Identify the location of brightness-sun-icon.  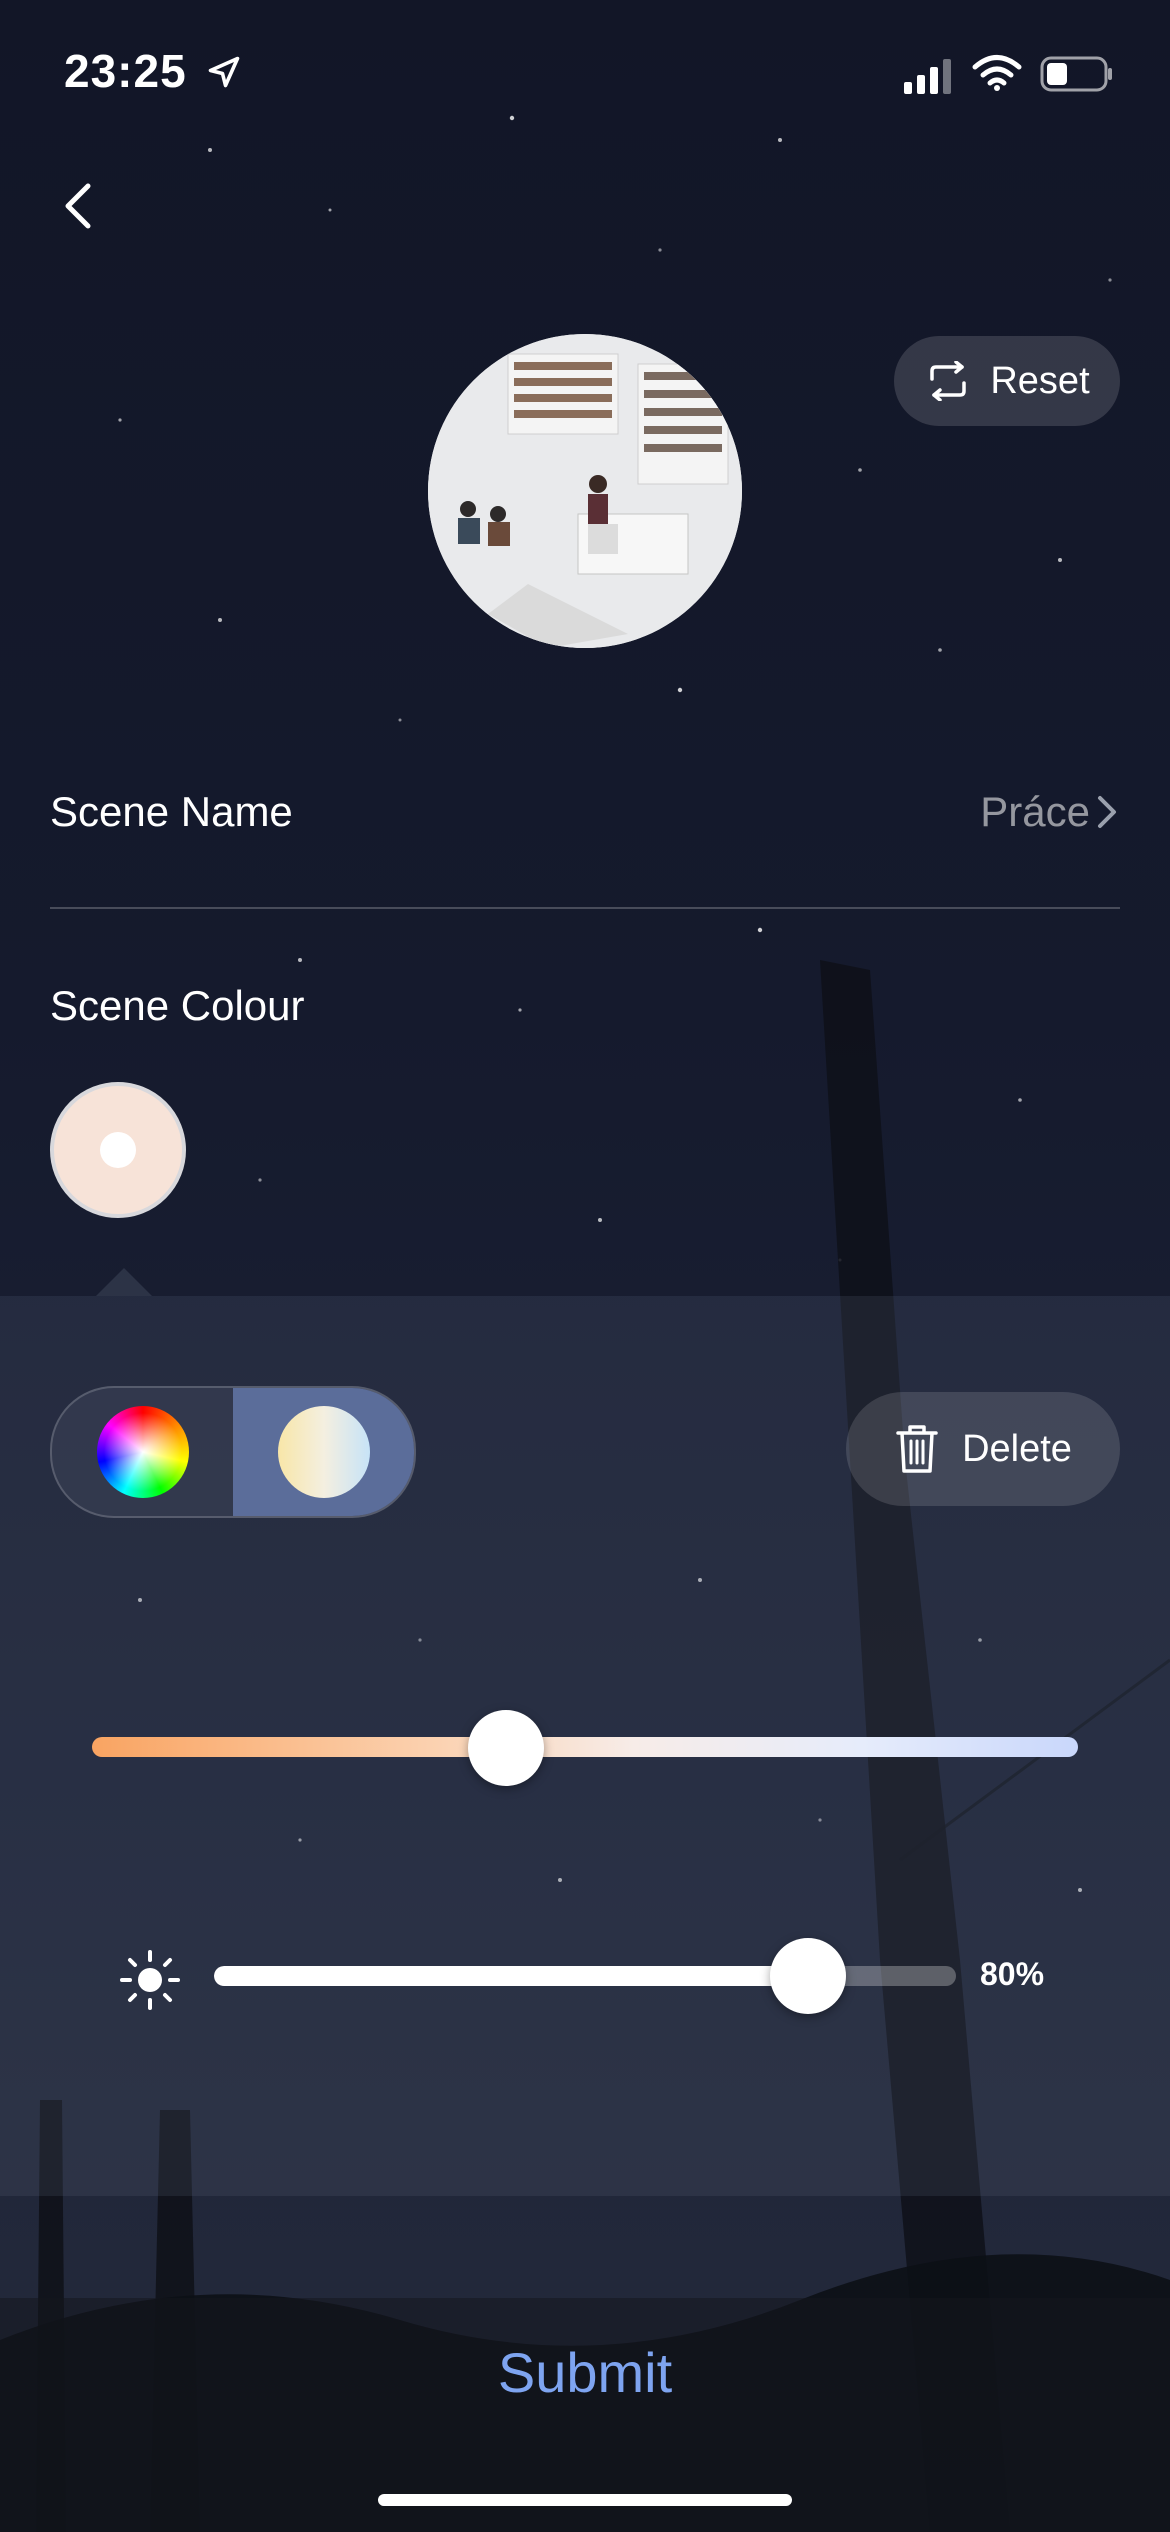
(150, 1980).